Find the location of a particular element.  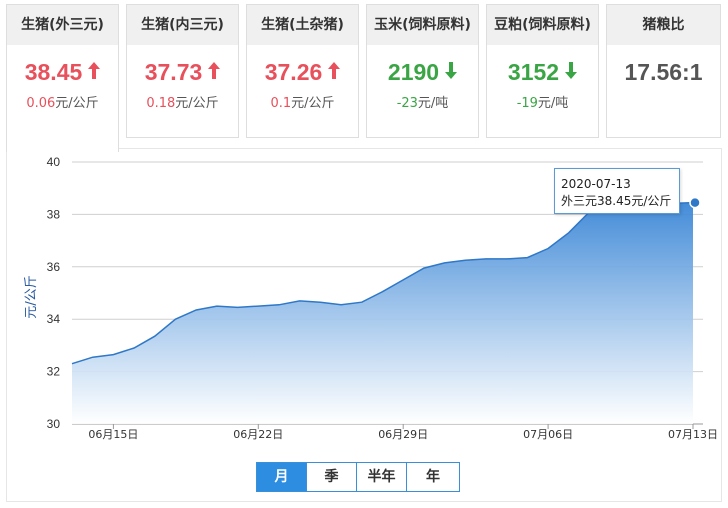

card-pig-waisanyuan: 生猪(外三元) 38.45 0.06元/公斤 is located at coordinates (62, 78).